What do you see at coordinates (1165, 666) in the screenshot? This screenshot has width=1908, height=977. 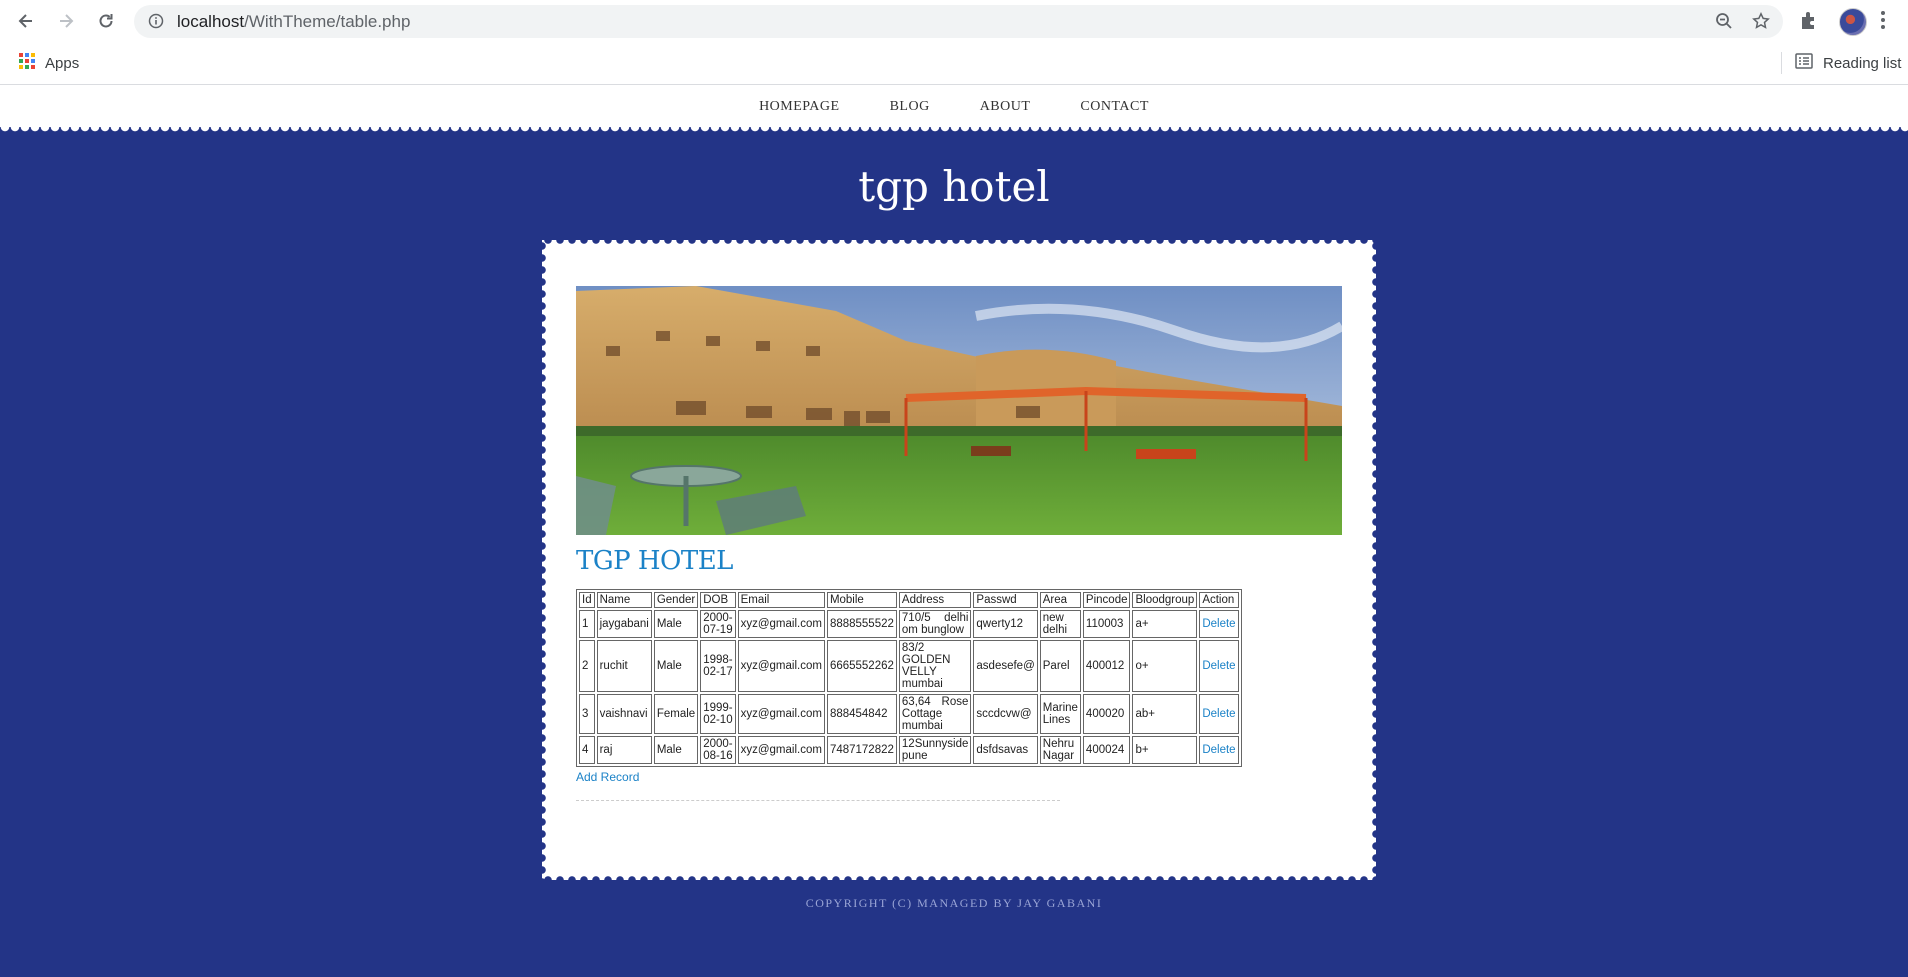 I see `cell-bloodgroup: o+` at bounding box center [1165, 666].